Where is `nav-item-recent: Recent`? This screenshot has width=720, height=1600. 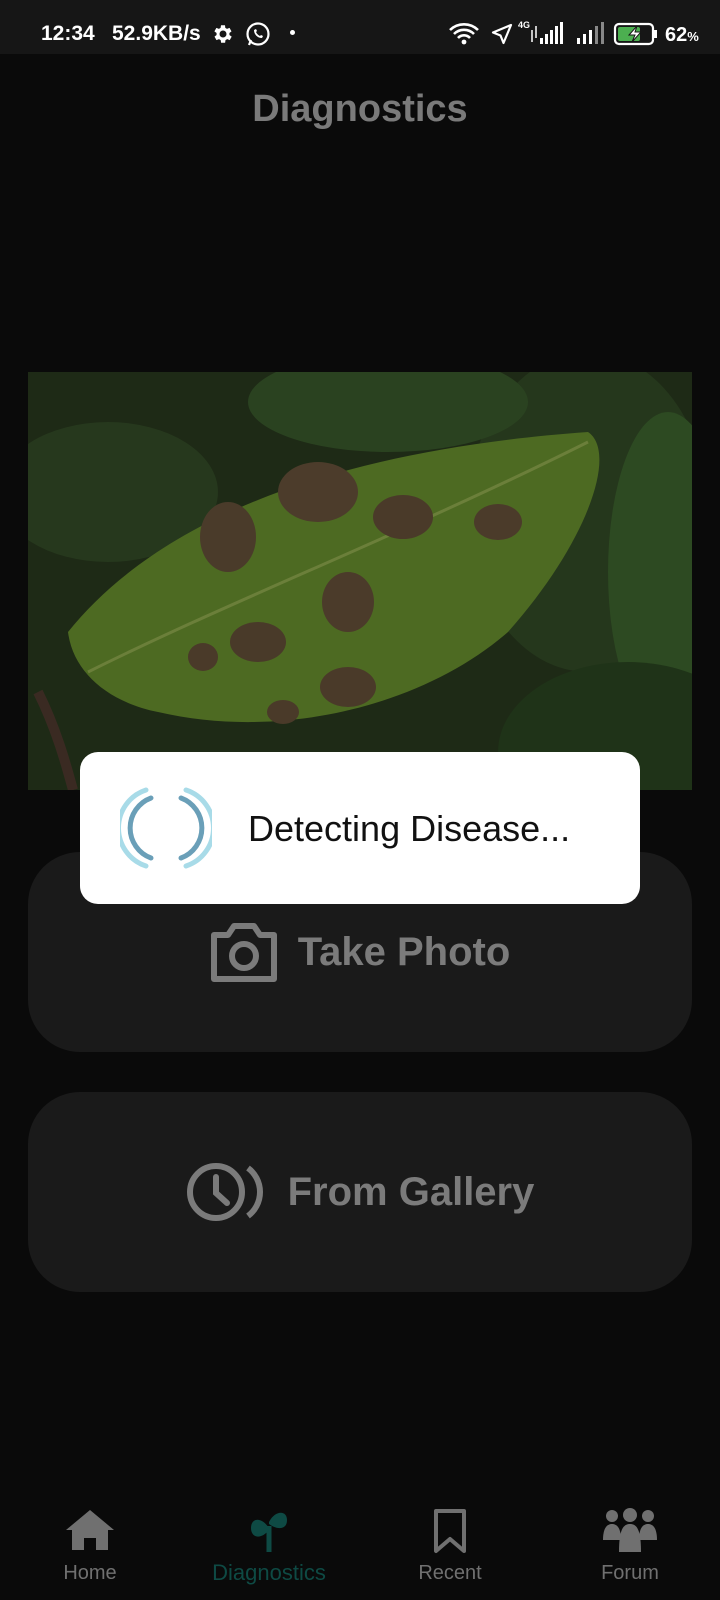
nav-item-recent: Recent is located at coordinates (450, 1545).